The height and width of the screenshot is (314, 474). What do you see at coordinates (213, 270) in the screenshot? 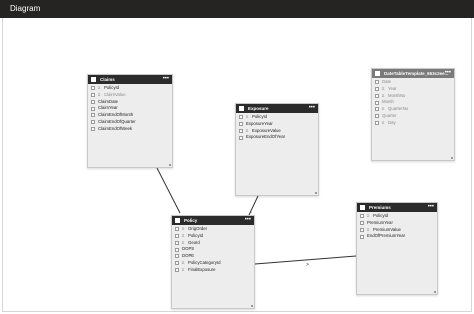
I see `field-row: Σ FinalExposure` at bounding box center [213, 270].